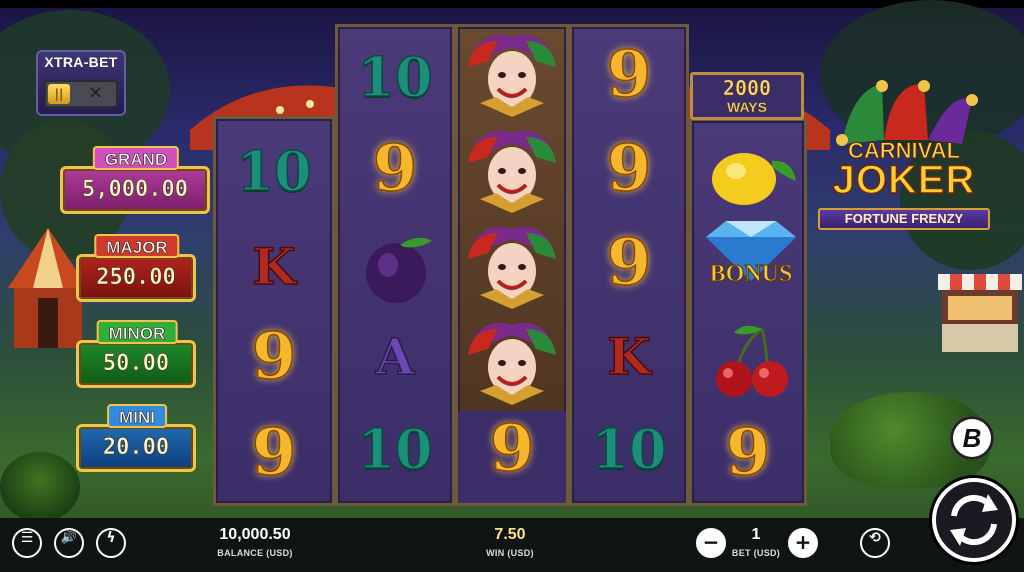  Describe the element at coordinates (255, 553) in the screenshot. I see `balance-label: BALANCE (USD)` at that location.